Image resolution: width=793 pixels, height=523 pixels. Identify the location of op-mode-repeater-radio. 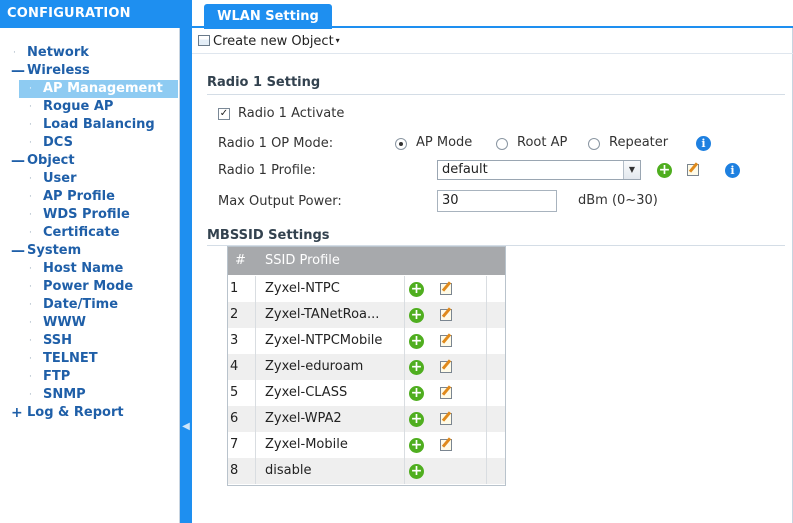
(594, 144).